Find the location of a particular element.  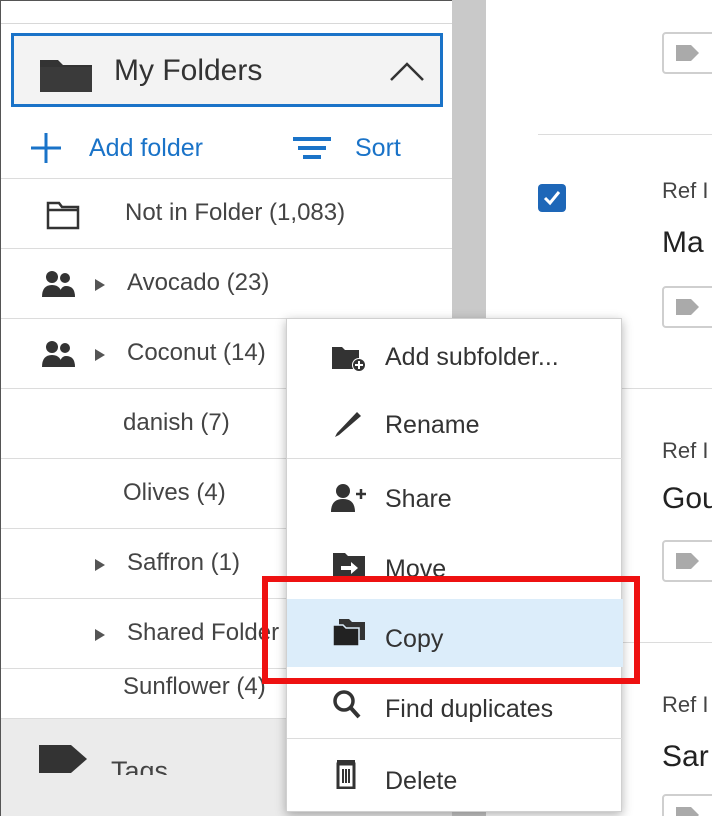

folder-label: Saffron (1) is located at coordinates (183, 562).